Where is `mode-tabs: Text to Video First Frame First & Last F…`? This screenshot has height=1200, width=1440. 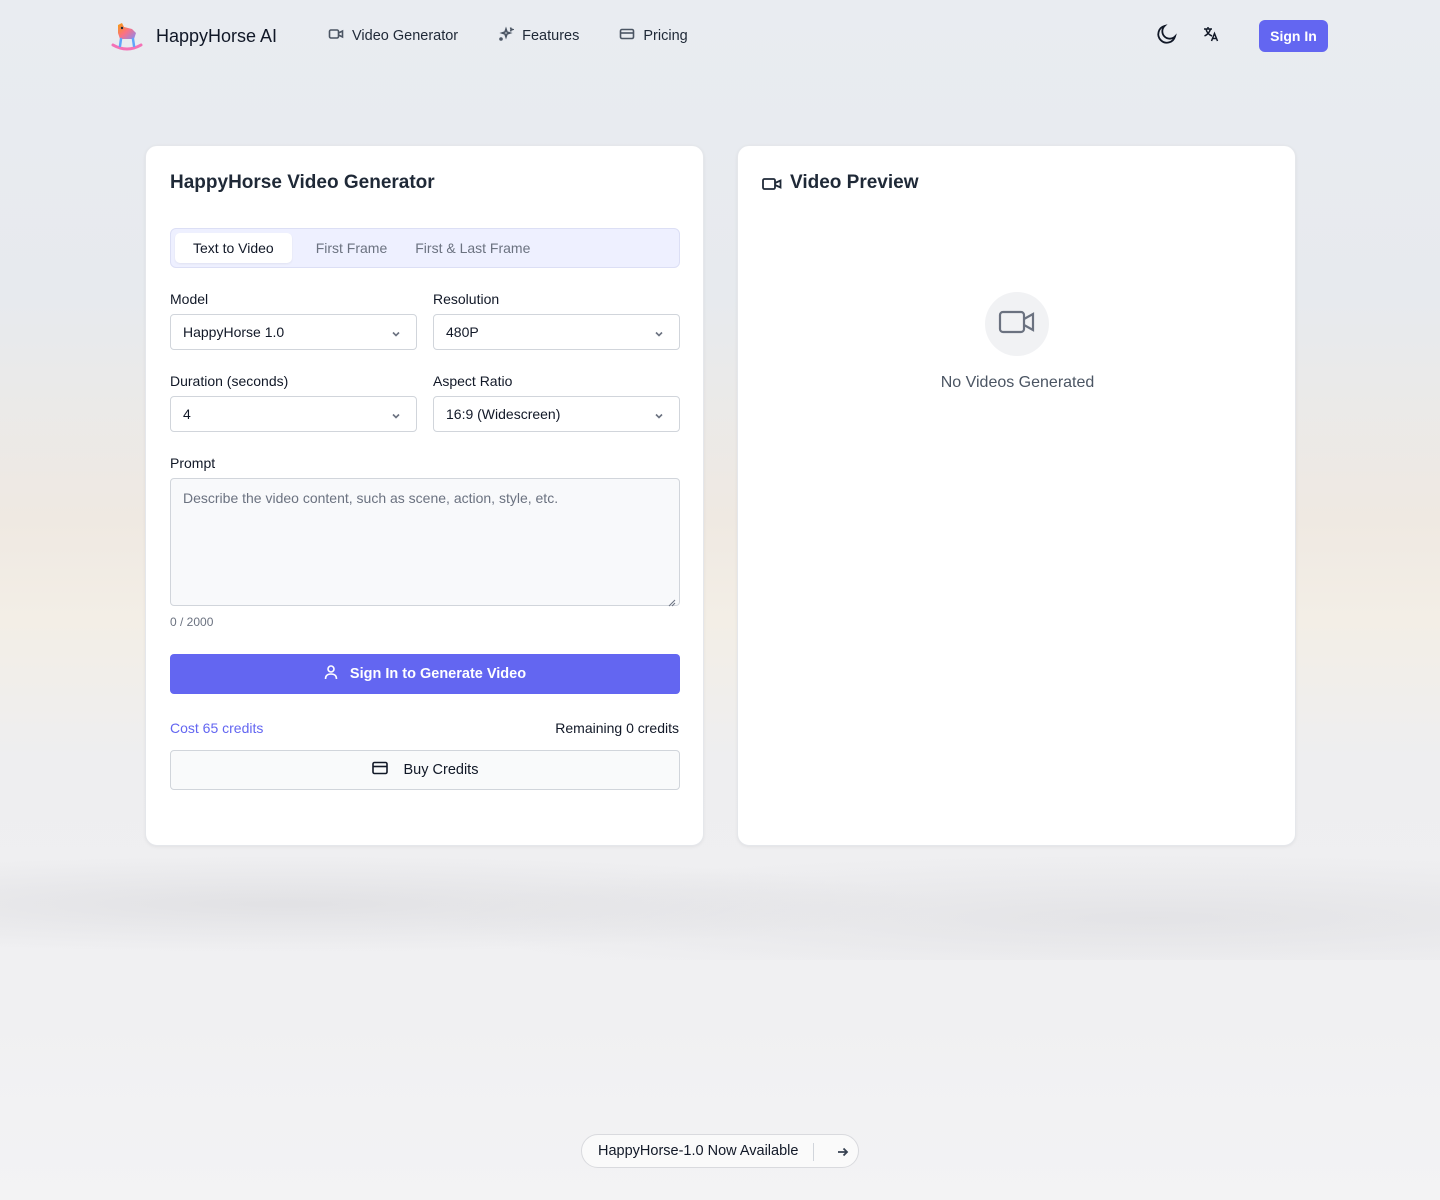
mode-tabs: Text to Video First Frame First & Last F… is located at coordinates (425, 248).